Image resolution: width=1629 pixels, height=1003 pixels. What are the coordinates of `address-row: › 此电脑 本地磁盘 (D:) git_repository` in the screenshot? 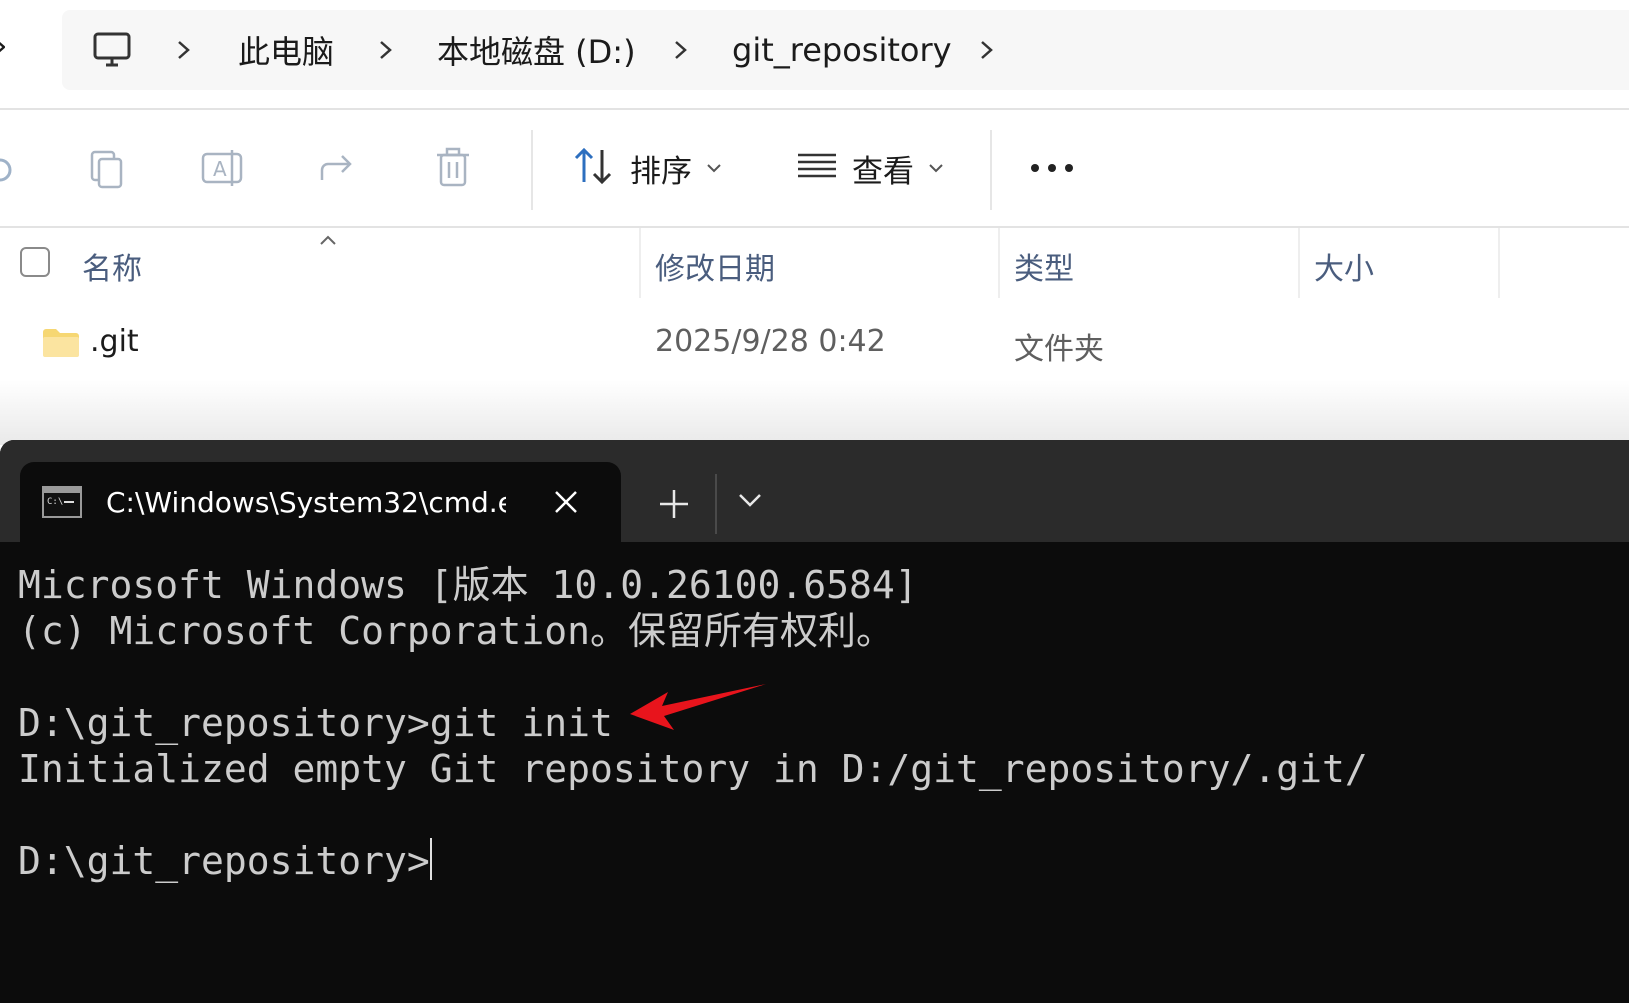 It's located at (814, 55).